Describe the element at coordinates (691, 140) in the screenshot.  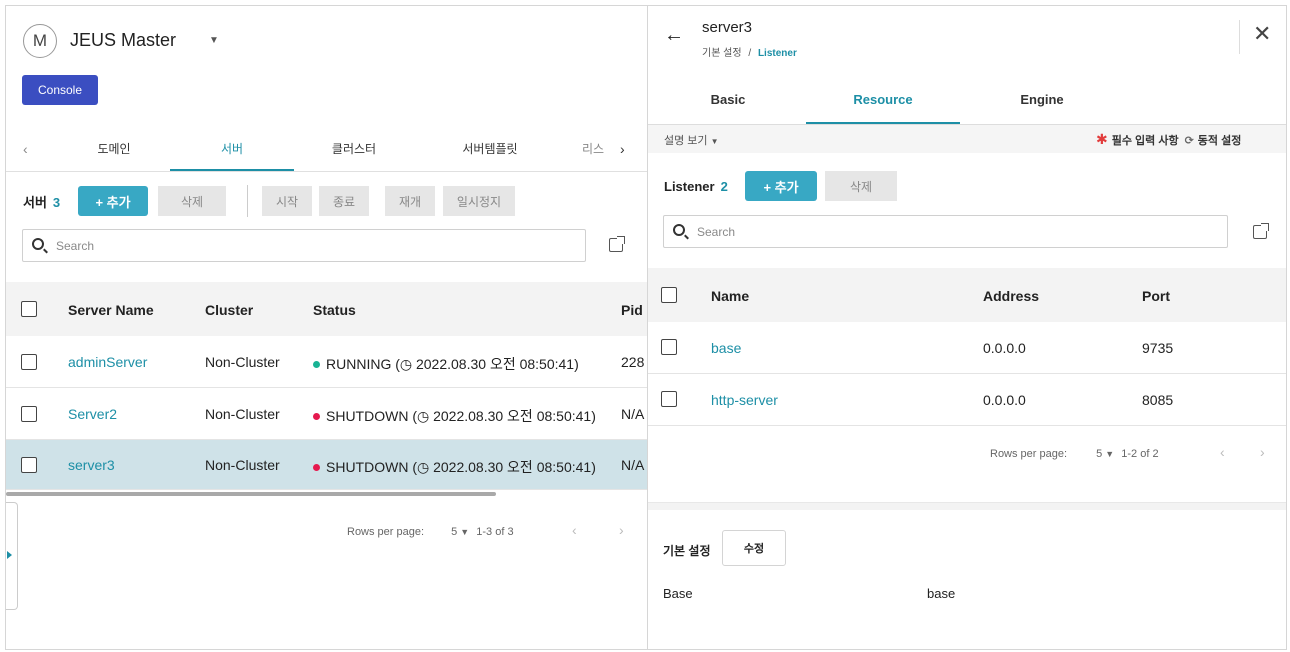
I see `show-description-toggle: 설명 보기 ▼` at that location.